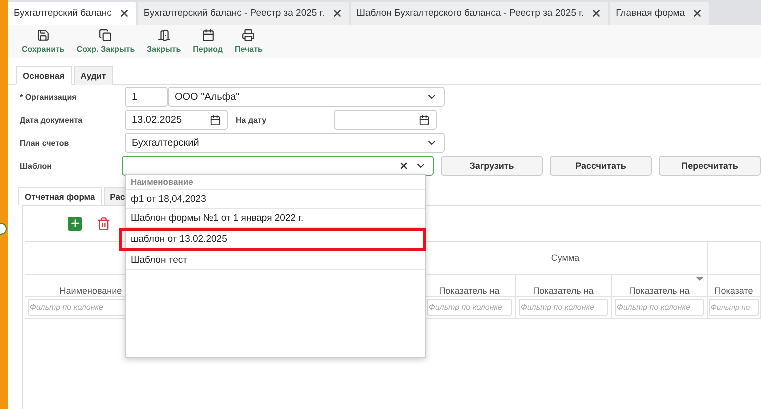  Describe the element at coordinates (60, 196) in the screenshot. I see `report-tab: Отчетная форма` at that location.